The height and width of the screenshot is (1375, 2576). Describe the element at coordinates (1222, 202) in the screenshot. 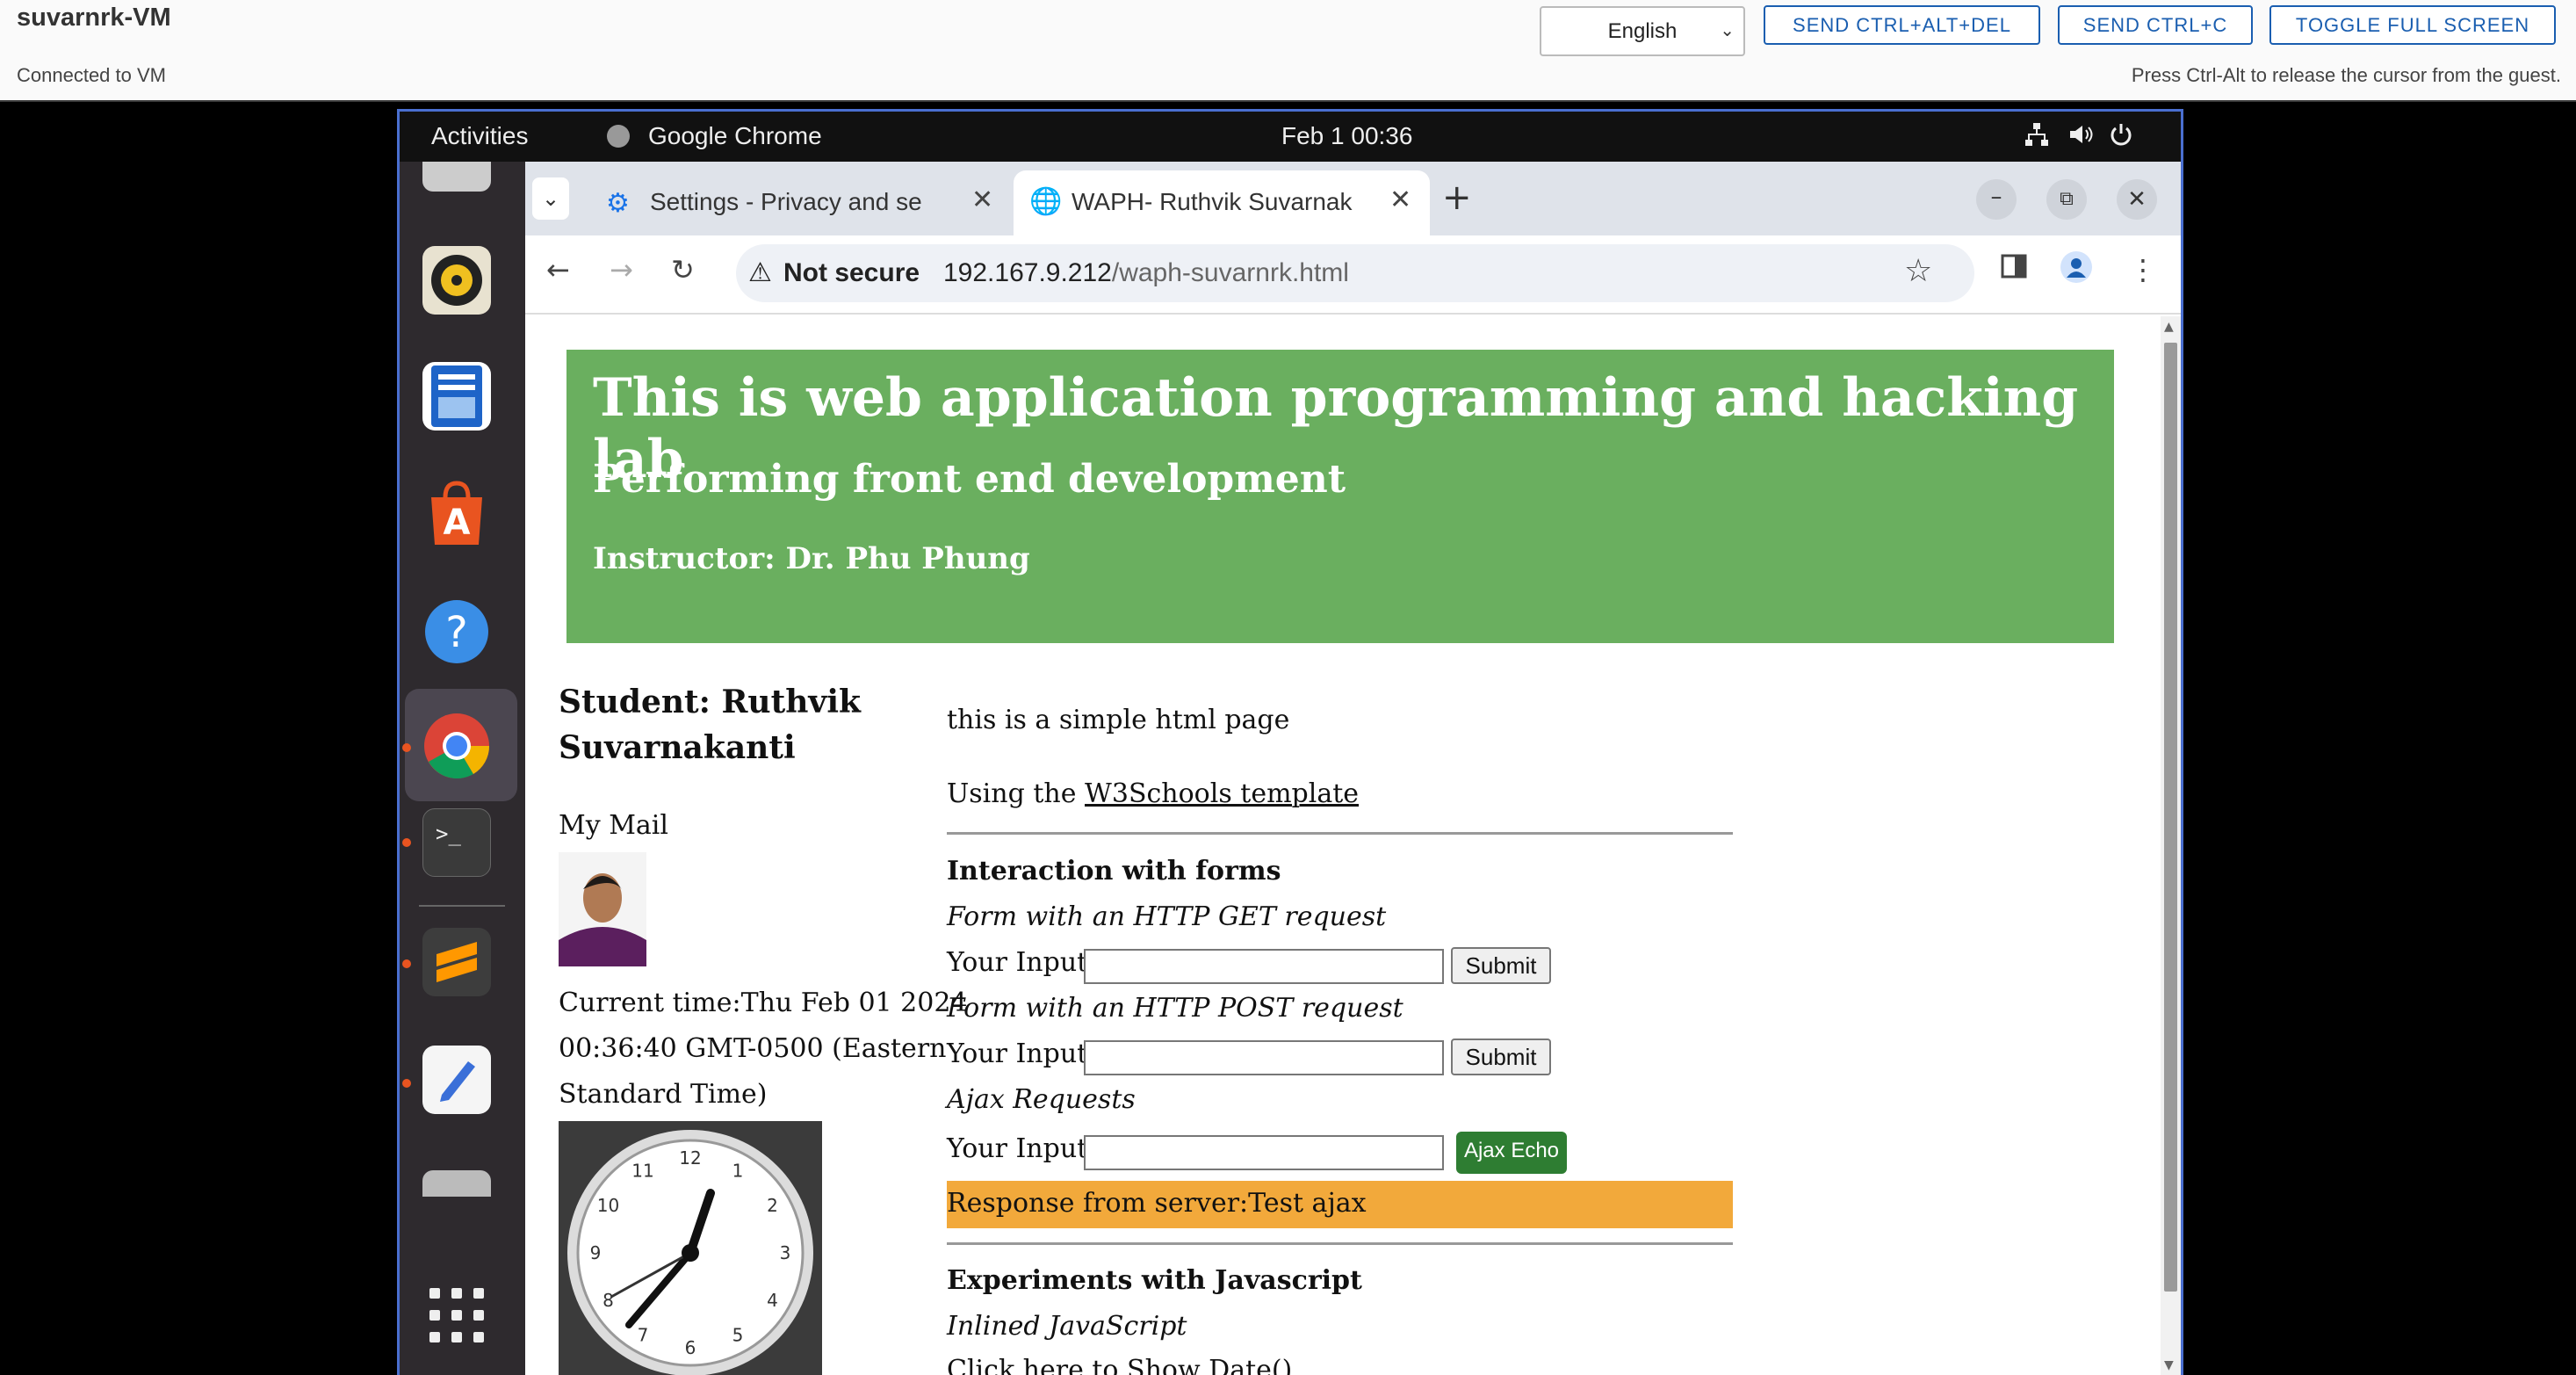

I see `tab-waph-page: 🌐 WAPH- Ruthvik Suvarnak ✕` at that location.